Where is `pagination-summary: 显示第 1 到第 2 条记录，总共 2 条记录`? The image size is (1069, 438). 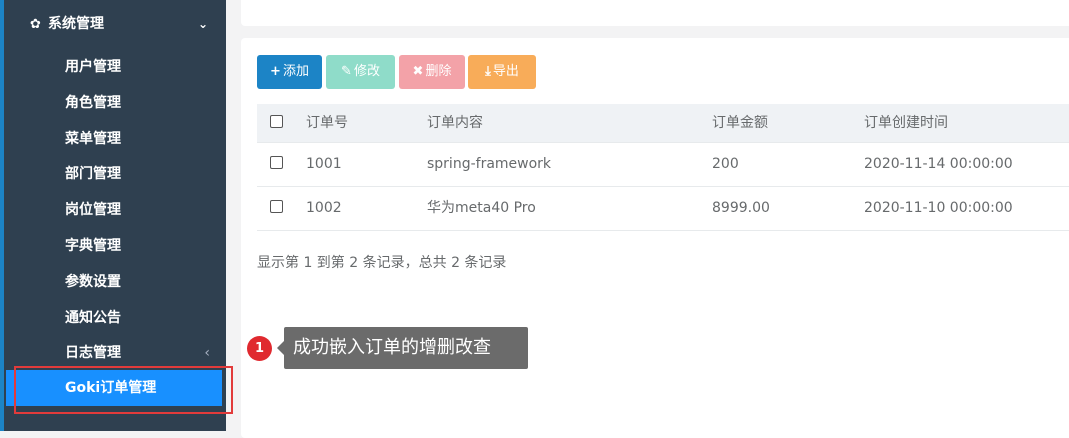 pagination-summary: 显示第 1 到第 2 条记录，总共 2 条记录 is located at coordinates (382, 263).